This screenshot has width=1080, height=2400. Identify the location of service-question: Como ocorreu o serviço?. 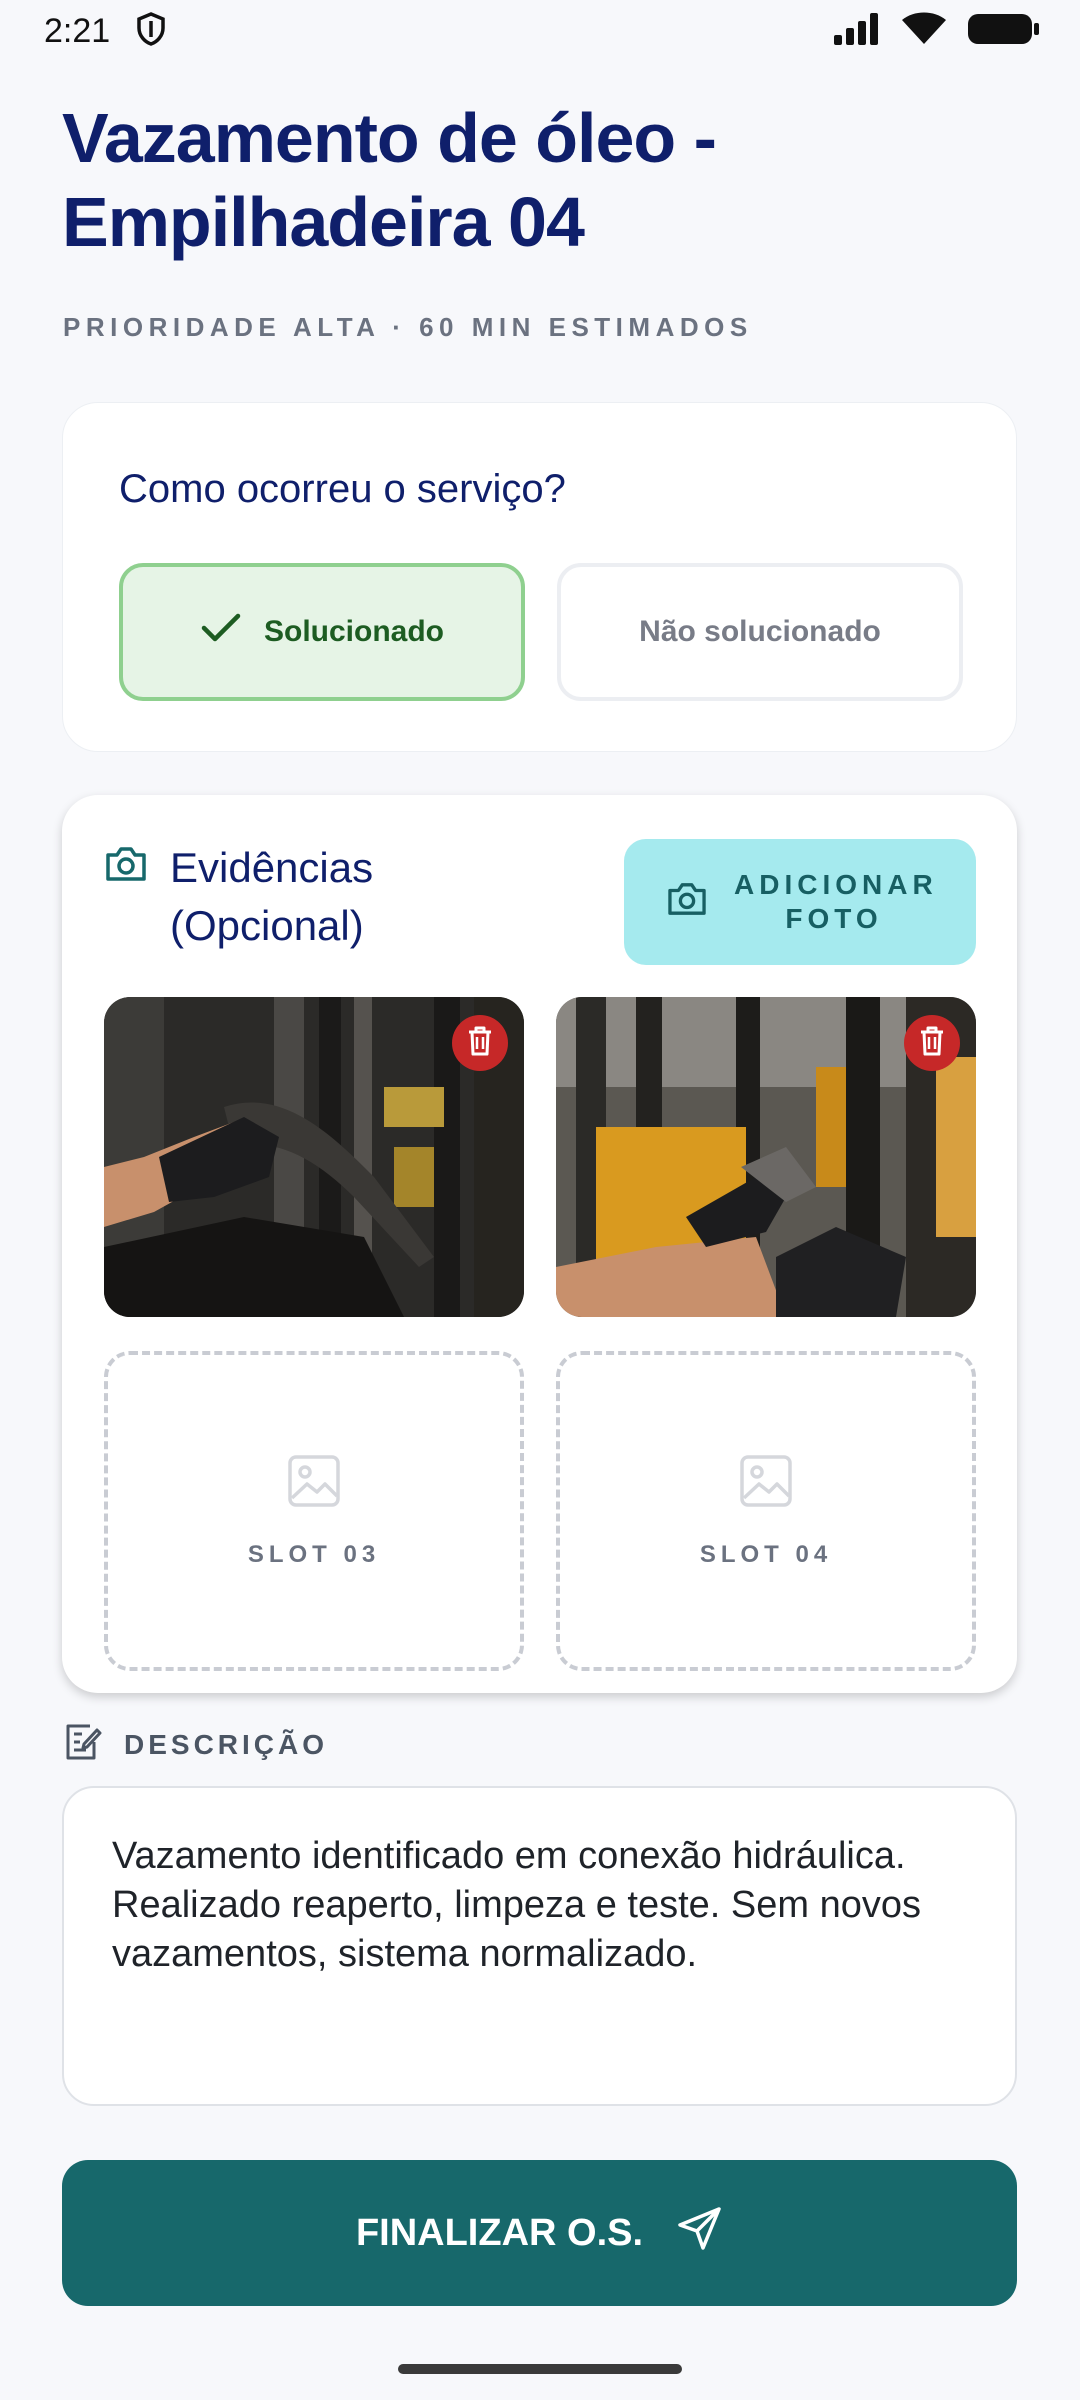
(342, 489).